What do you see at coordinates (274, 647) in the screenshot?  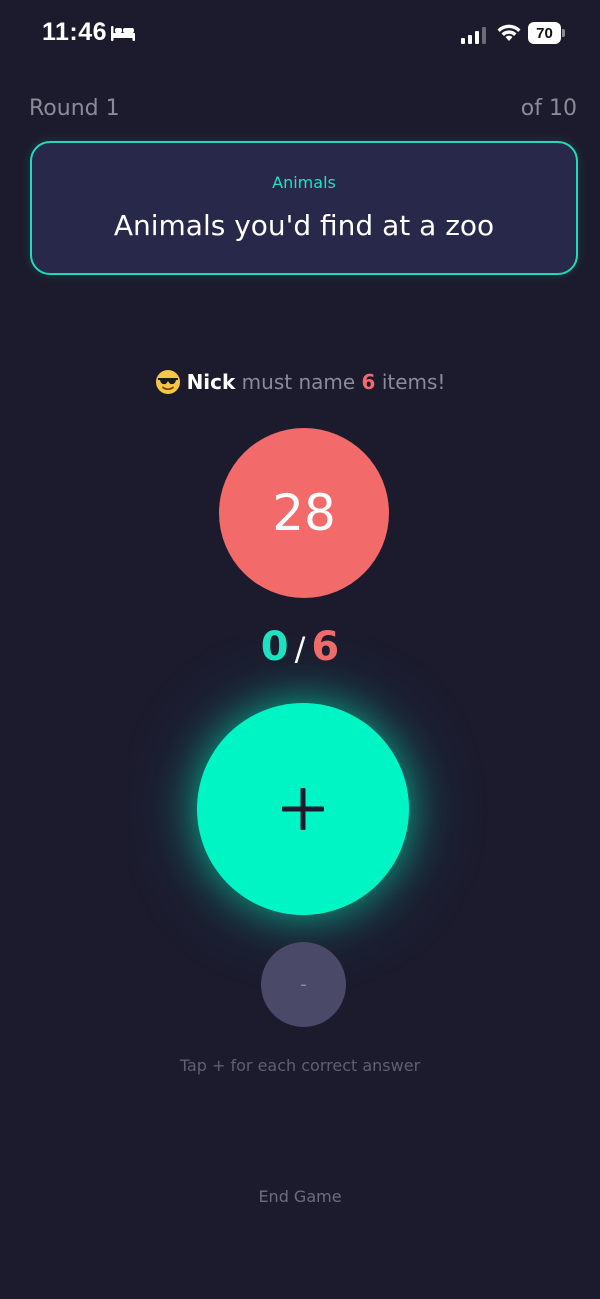 I see `score-current: 0` at bounding box center [274, 647].